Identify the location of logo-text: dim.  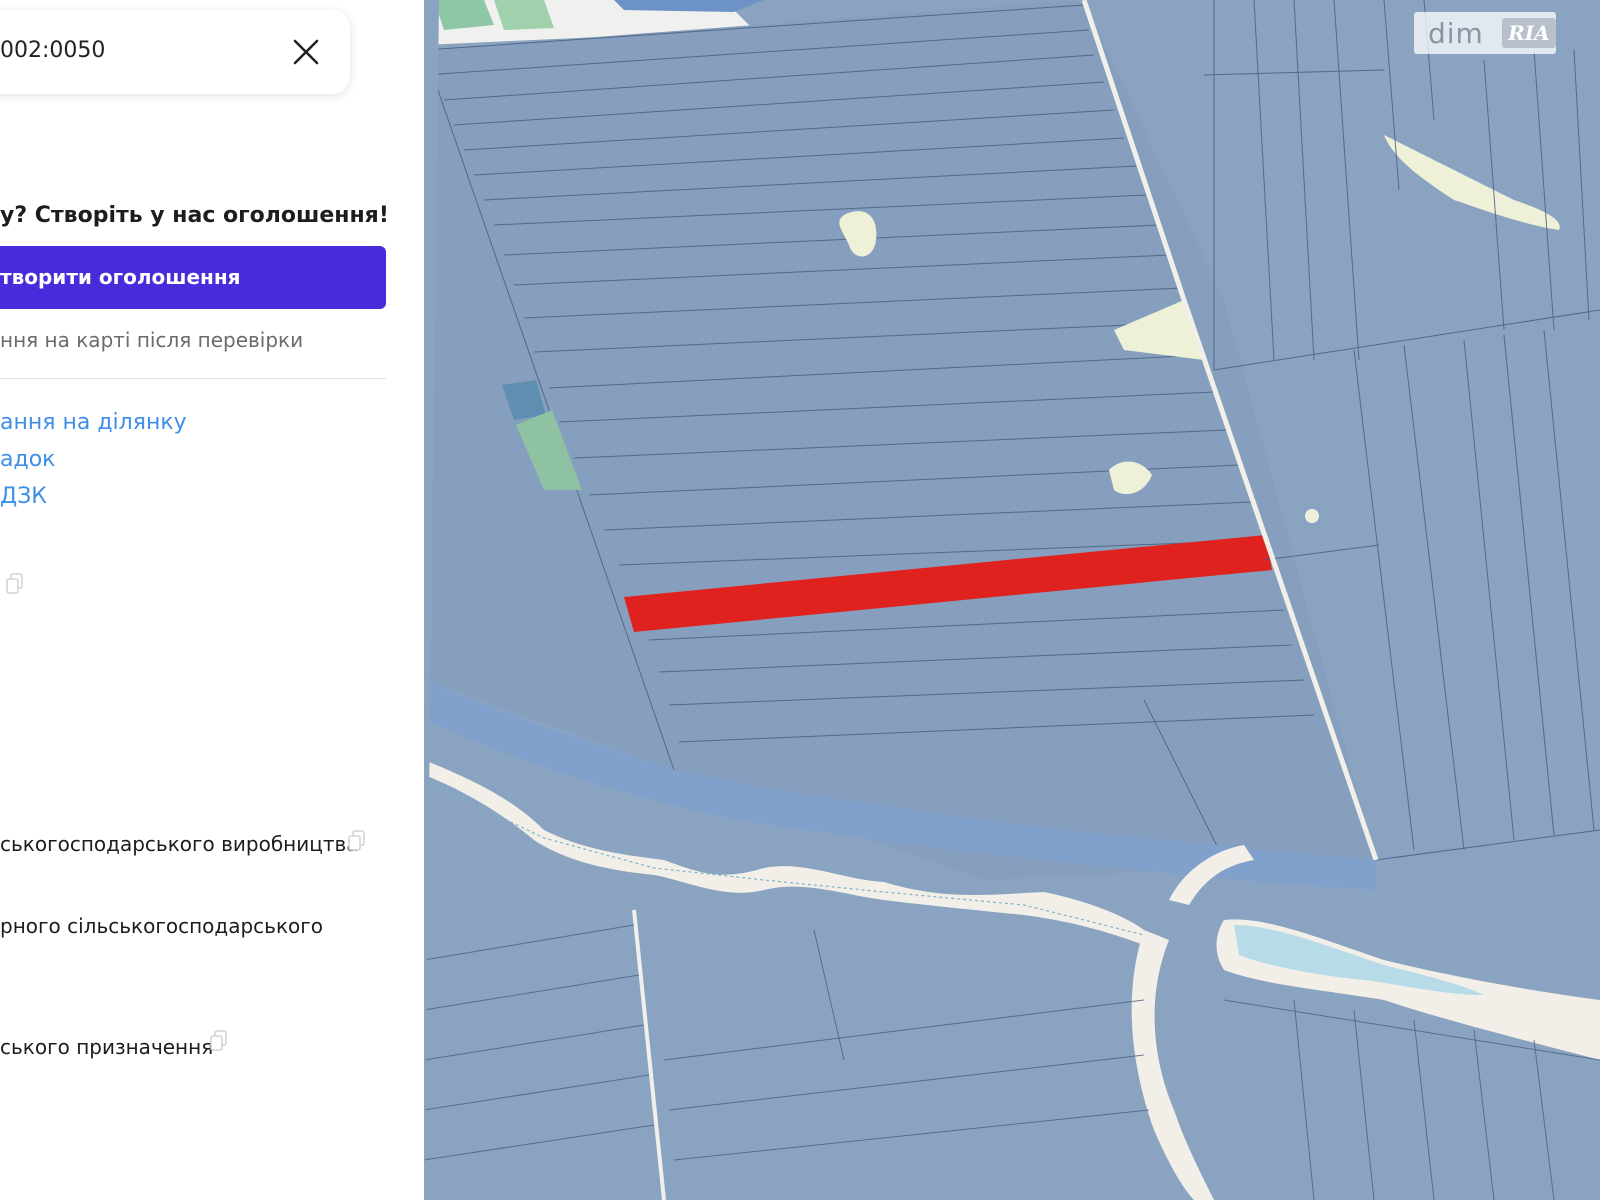
(1456, 33).